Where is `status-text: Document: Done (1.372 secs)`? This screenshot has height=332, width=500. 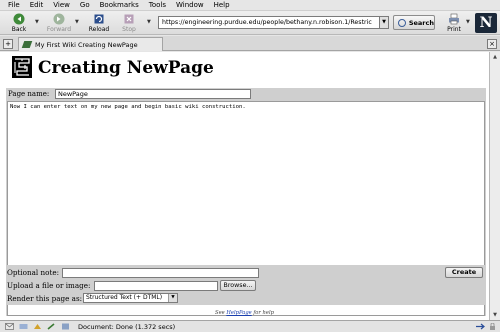 status-text: Document: Done (1.372 secs) is located at coordinates (127, 326).